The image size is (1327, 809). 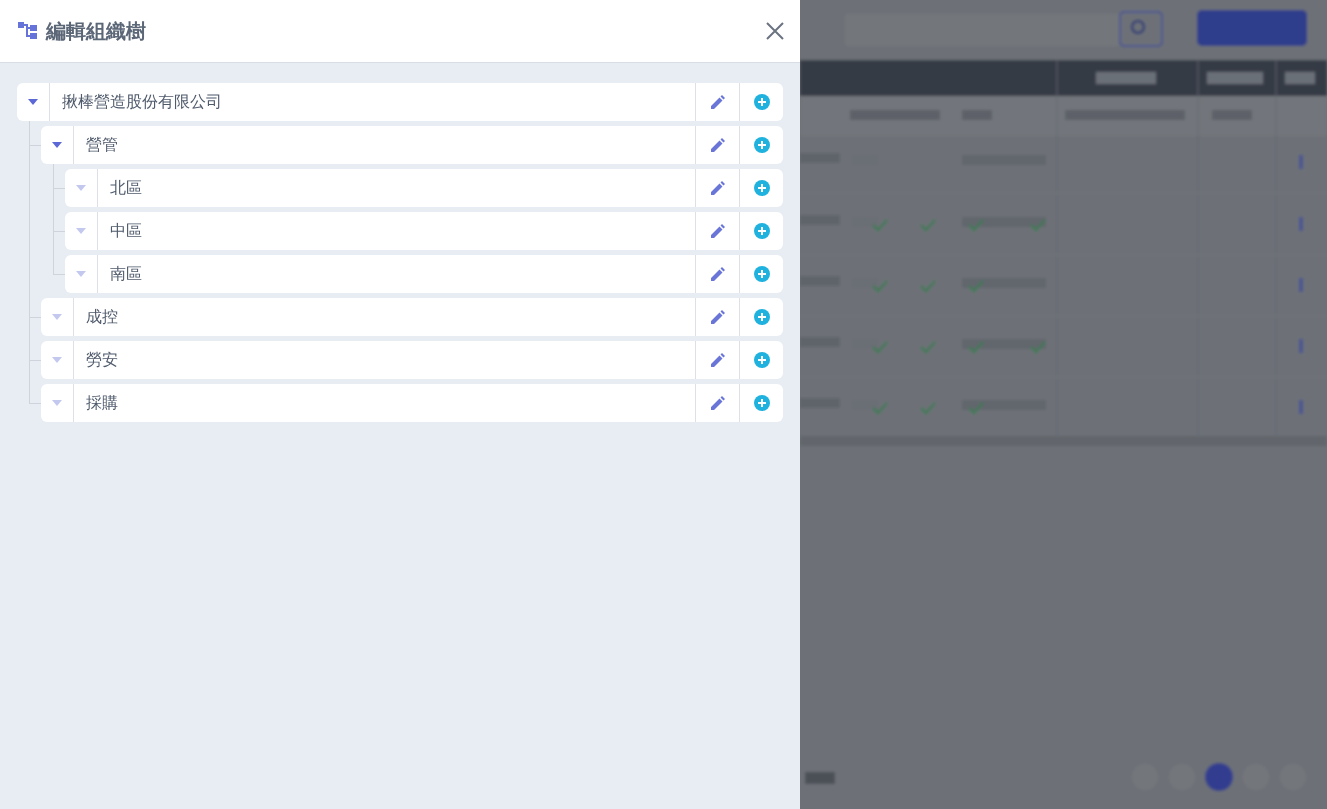 I want to click on node-name: 勞安, so click(x=102, y=359).